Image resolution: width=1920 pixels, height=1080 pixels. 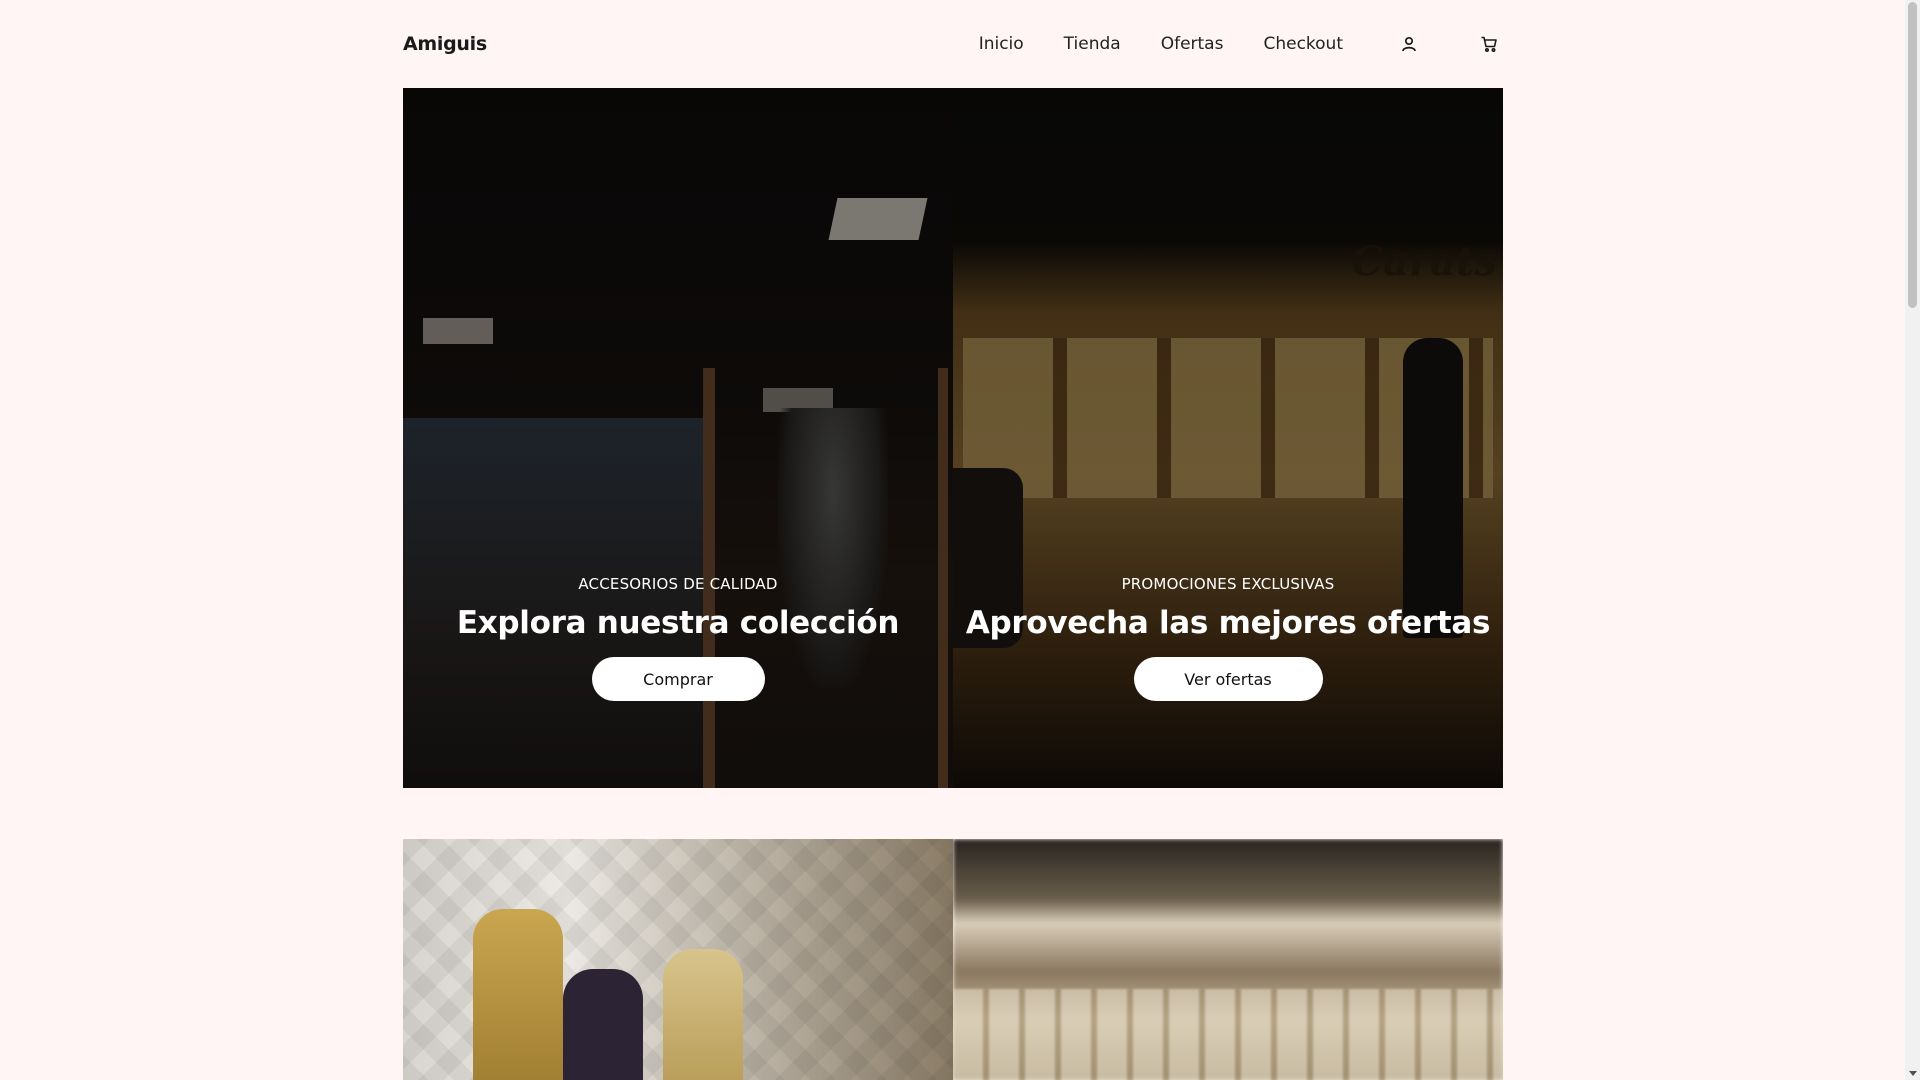 What do you see at coordinates (1241, 44) in the screenshot?
I see `main-nav: Inicio Tienda Ofertas Checkout` at bounding box center [1241, 44].